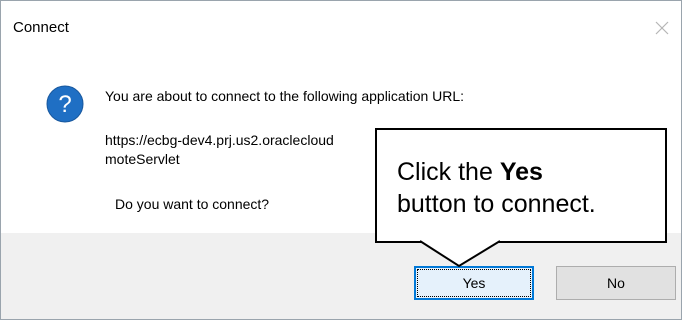 Image resolution: width=682 pixels, height=320 pixels. Describe the element at coordinates (616, 283) in the screenshot. I see `no-button: No` at that location.